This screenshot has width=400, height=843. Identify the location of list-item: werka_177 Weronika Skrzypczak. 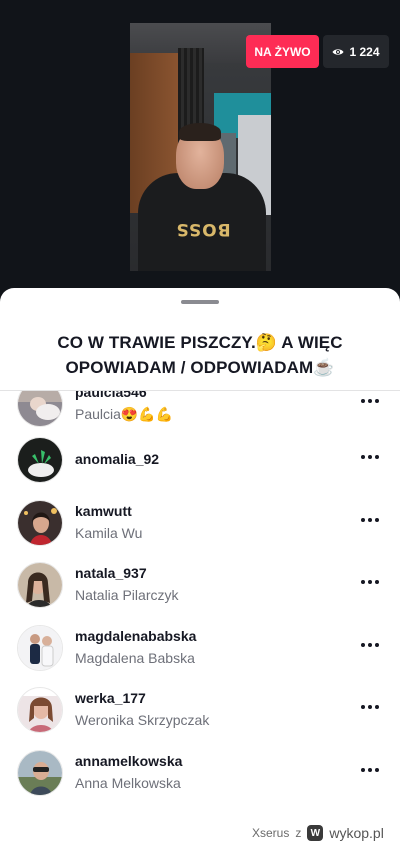
(200, 717).